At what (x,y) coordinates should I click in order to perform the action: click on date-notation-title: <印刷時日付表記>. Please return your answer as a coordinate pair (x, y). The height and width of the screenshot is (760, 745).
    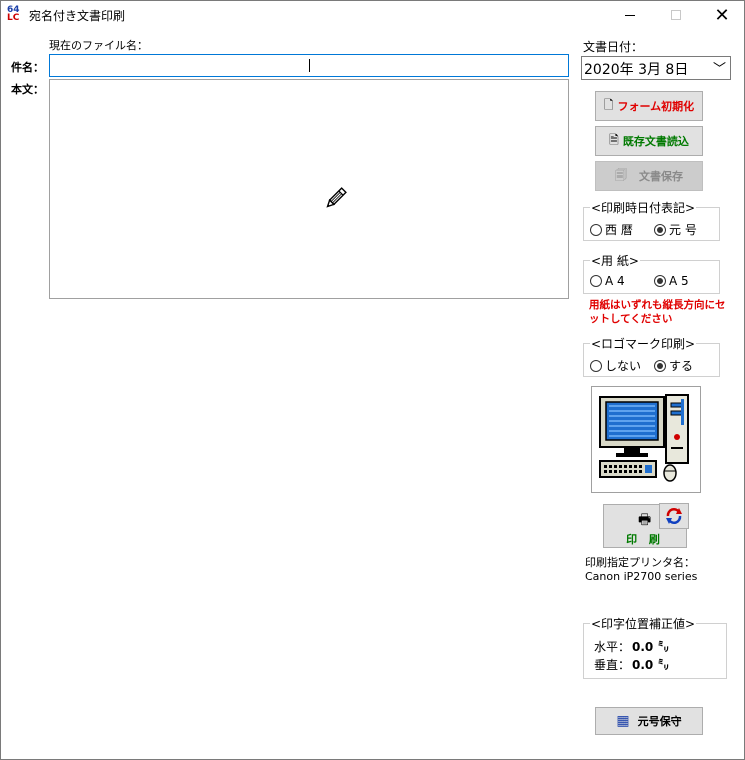
    Looking at the image, I should click on (643, 207).